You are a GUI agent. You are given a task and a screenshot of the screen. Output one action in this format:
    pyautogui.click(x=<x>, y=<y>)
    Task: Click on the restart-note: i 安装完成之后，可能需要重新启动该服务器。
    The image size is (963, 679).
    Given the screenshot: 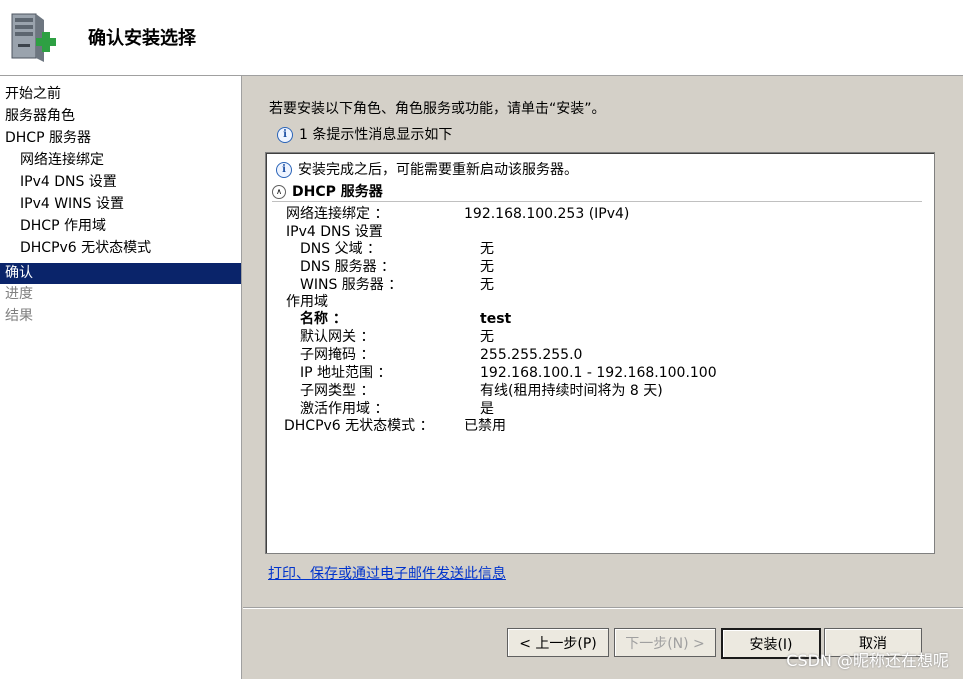 What is the action you would take?
    pyautogui.click(x=427, y=169)
    